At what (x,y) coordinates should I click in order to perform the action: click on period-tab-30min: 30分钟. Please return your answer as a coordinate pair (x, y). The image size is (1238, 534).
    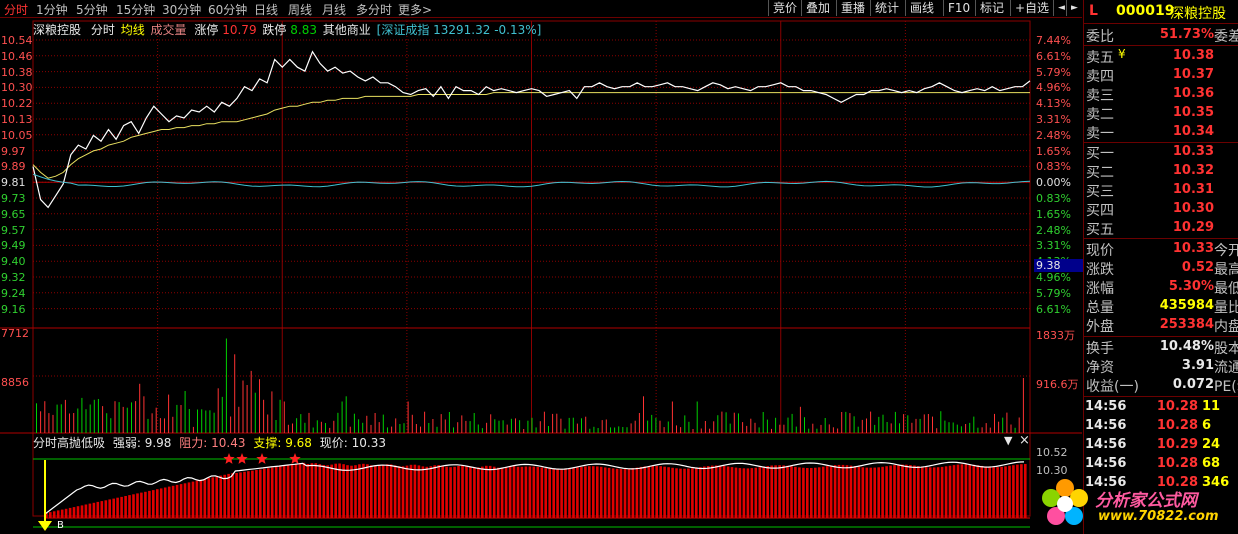
    Looking at the image, I should click on (181, 9).